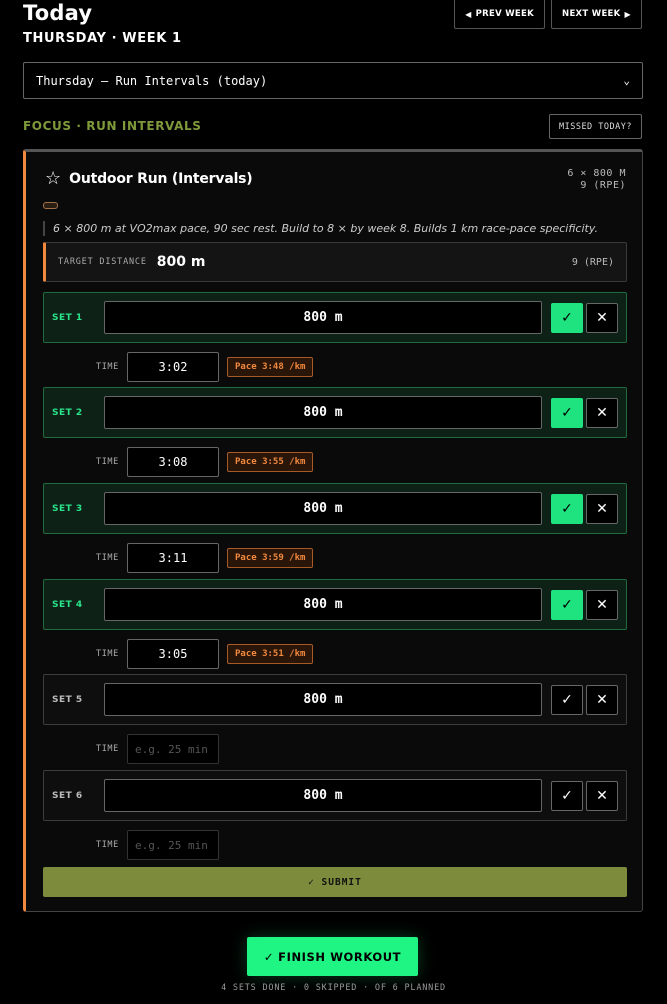  What do you see at coordinates (592, 262) in the screenshot?
I see `target-rpe: 9 (RPE)` at bounding box center [592, 262].